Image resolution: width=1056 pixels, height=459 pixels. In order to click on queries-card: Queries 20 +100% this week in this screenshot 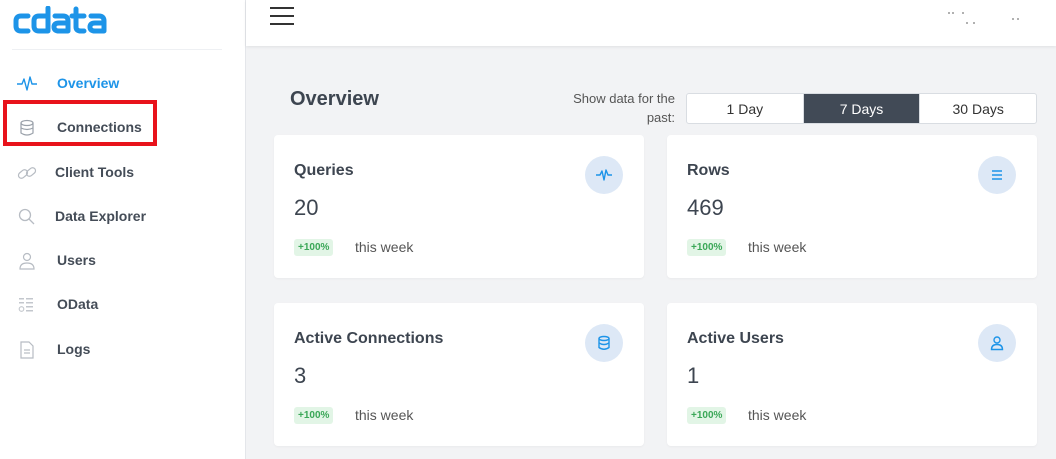, I will do `click(459, 206)`.